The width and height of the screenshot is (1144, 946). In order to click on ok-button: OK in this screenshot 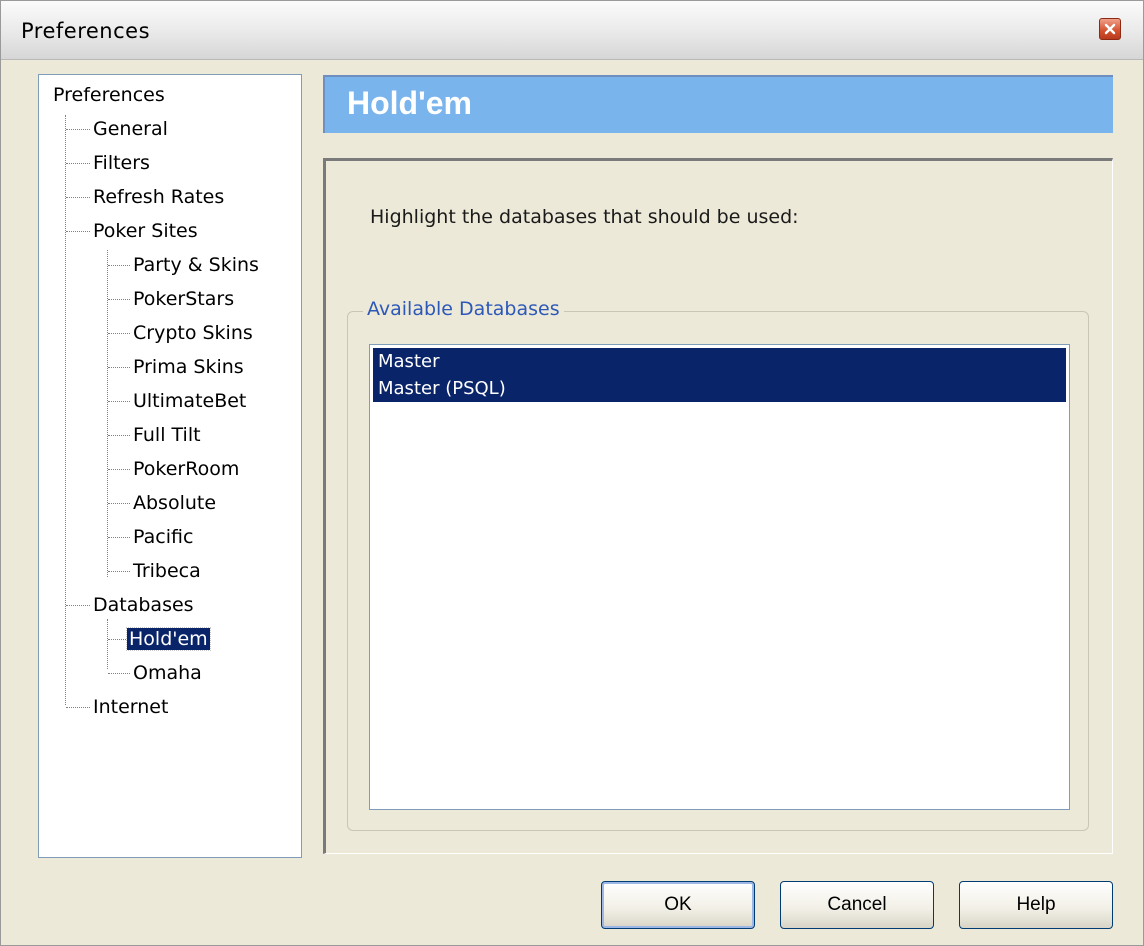, I will do `click(678, 905)`.